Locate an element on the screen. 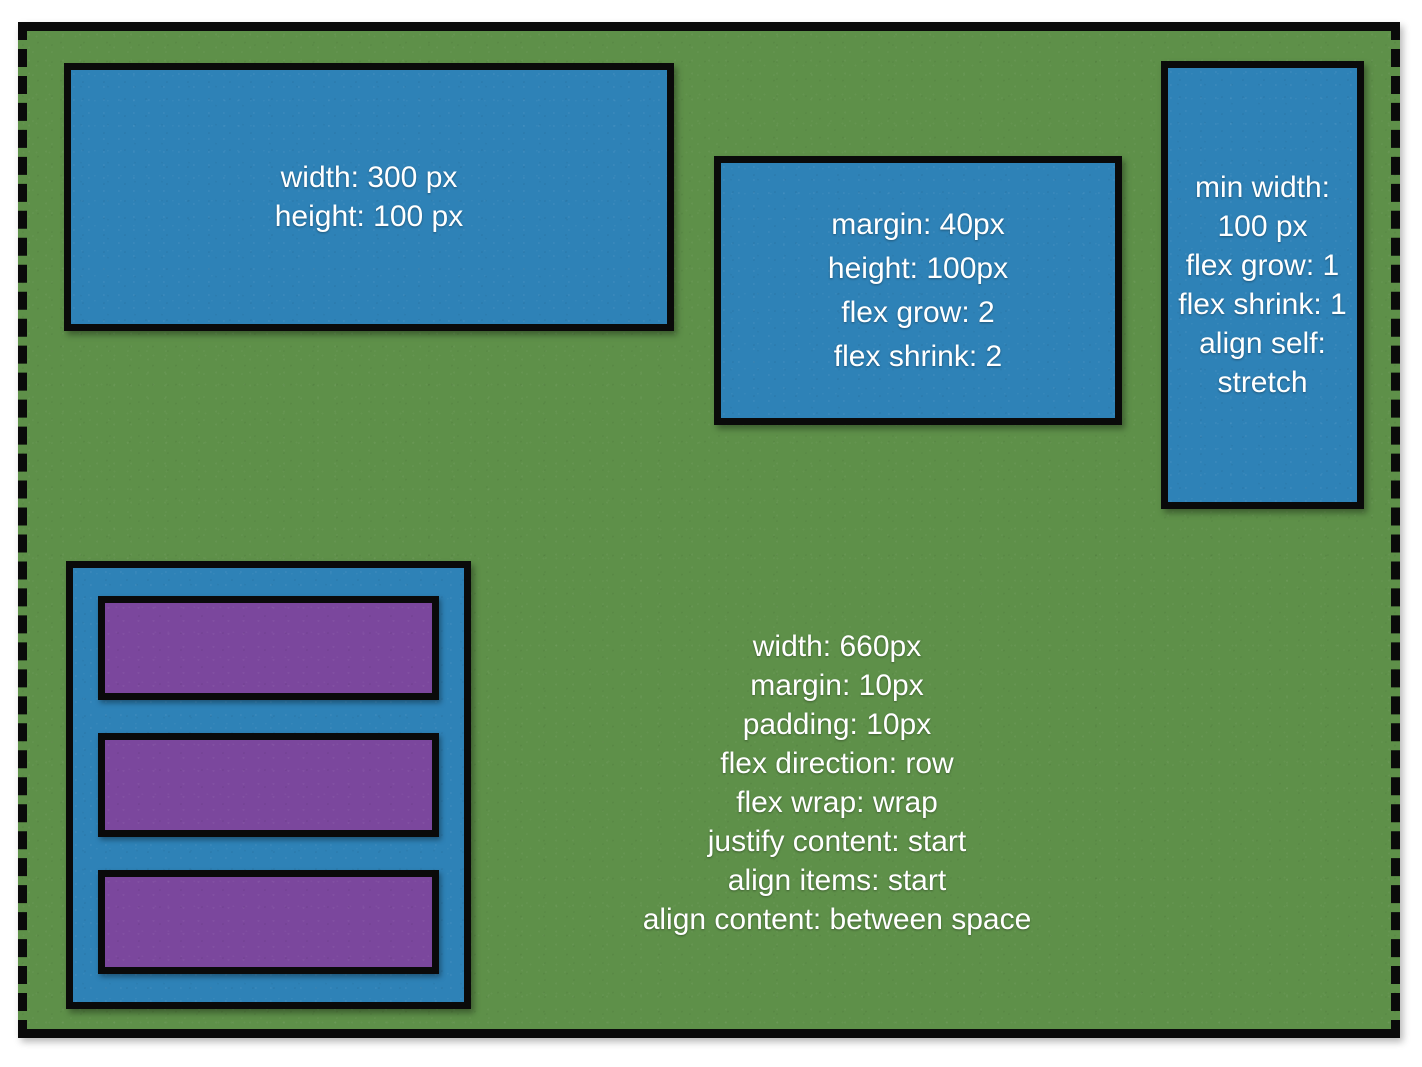 This screenshot has width=1422, height=1067. item-three-property-0: min width: is located at coordinates (1262, 187).